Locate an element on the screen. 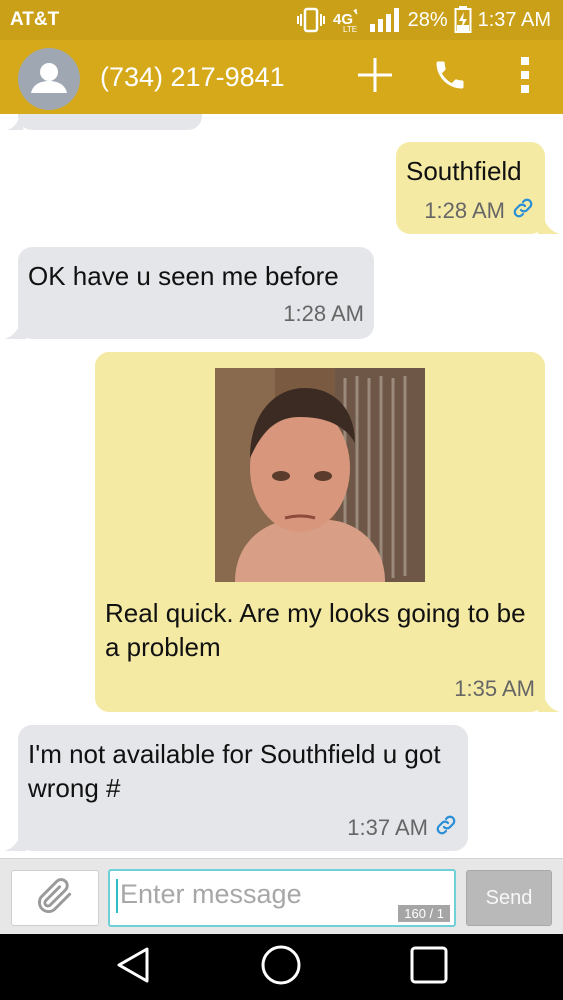 The height and width of the screenshot is (1000, 563). status-bar: AT&T 4G LTE 28% 1:37 AM is located at coordinates (281, 20).